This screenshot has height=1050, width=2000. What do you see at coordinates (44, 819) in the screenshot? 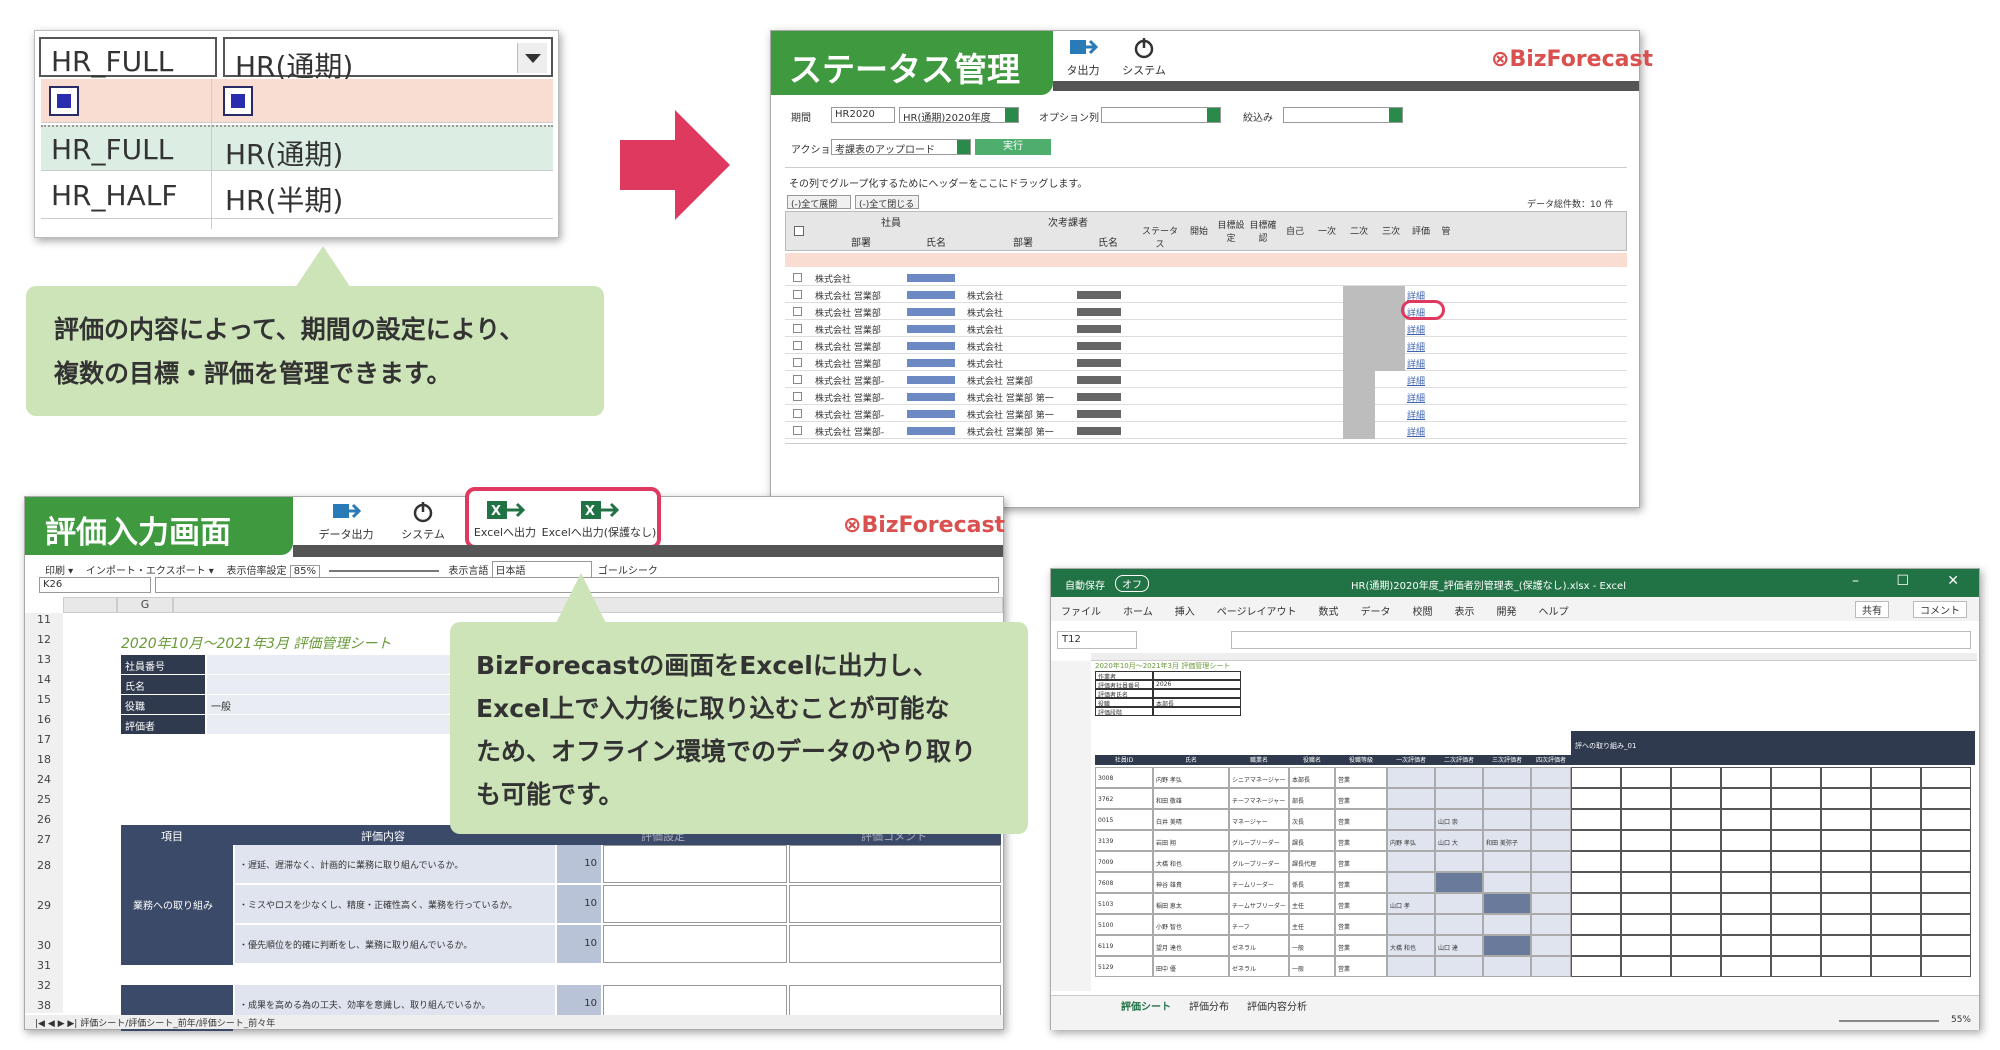
I see `row-number: 26` at bounding box center [44, 819].